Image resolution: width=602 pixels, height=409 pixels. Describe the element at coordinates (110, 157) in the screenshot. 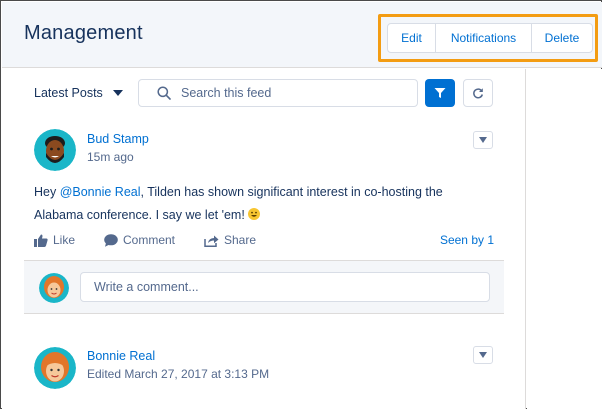

I see `post-timestamp: 15m ago` at that location.